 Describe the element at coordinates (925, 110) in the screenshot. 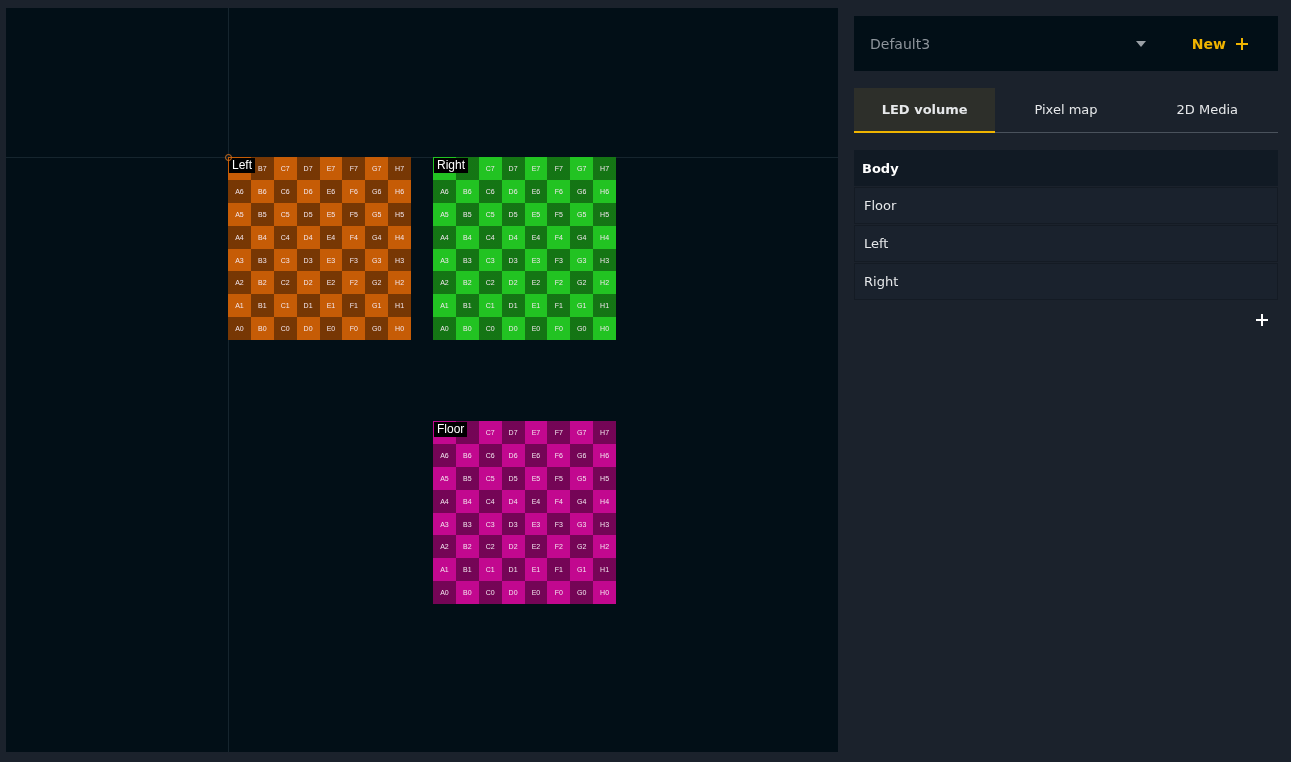

I see `tab: LED volume` at that location.